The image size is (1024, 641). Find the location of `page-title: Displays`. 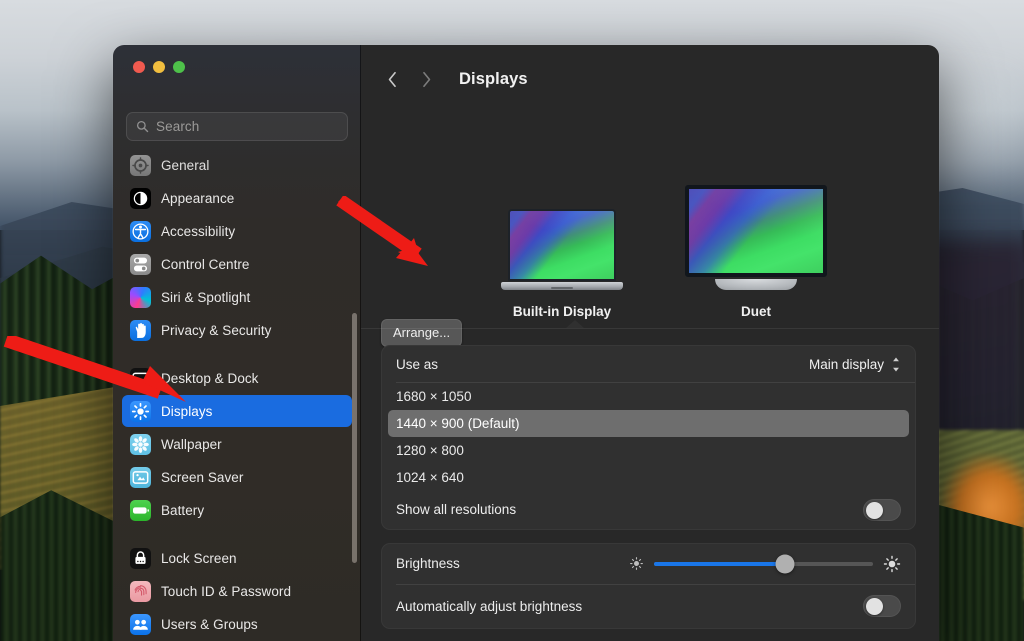

page-title: Displays is located at coordinates (493, 78).